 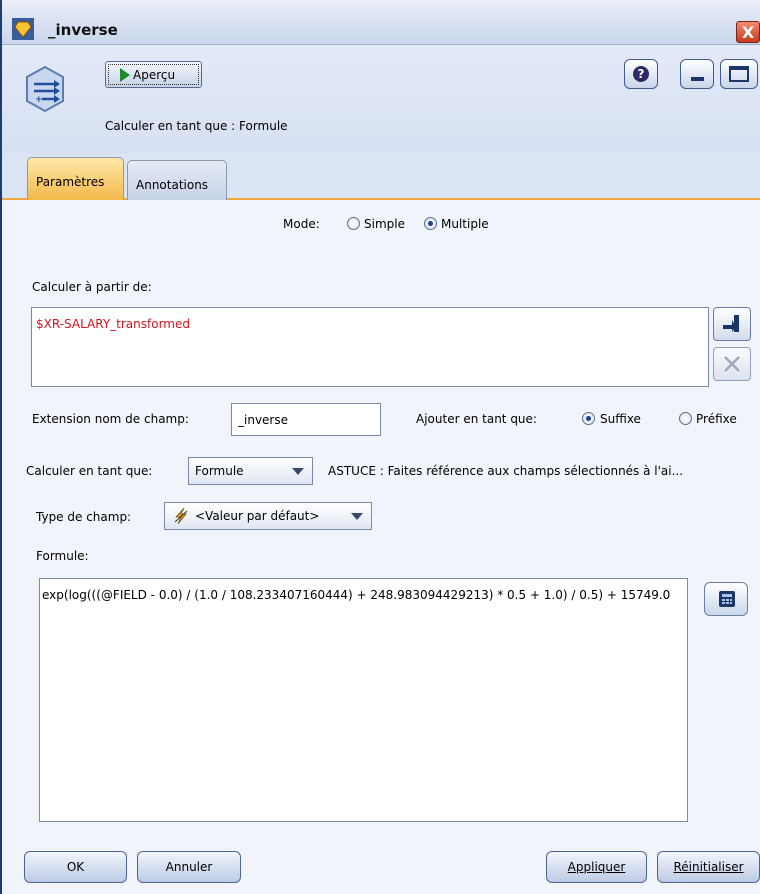 I want to click on field-type-label: Type de champ:, so click(x=84, y=517).